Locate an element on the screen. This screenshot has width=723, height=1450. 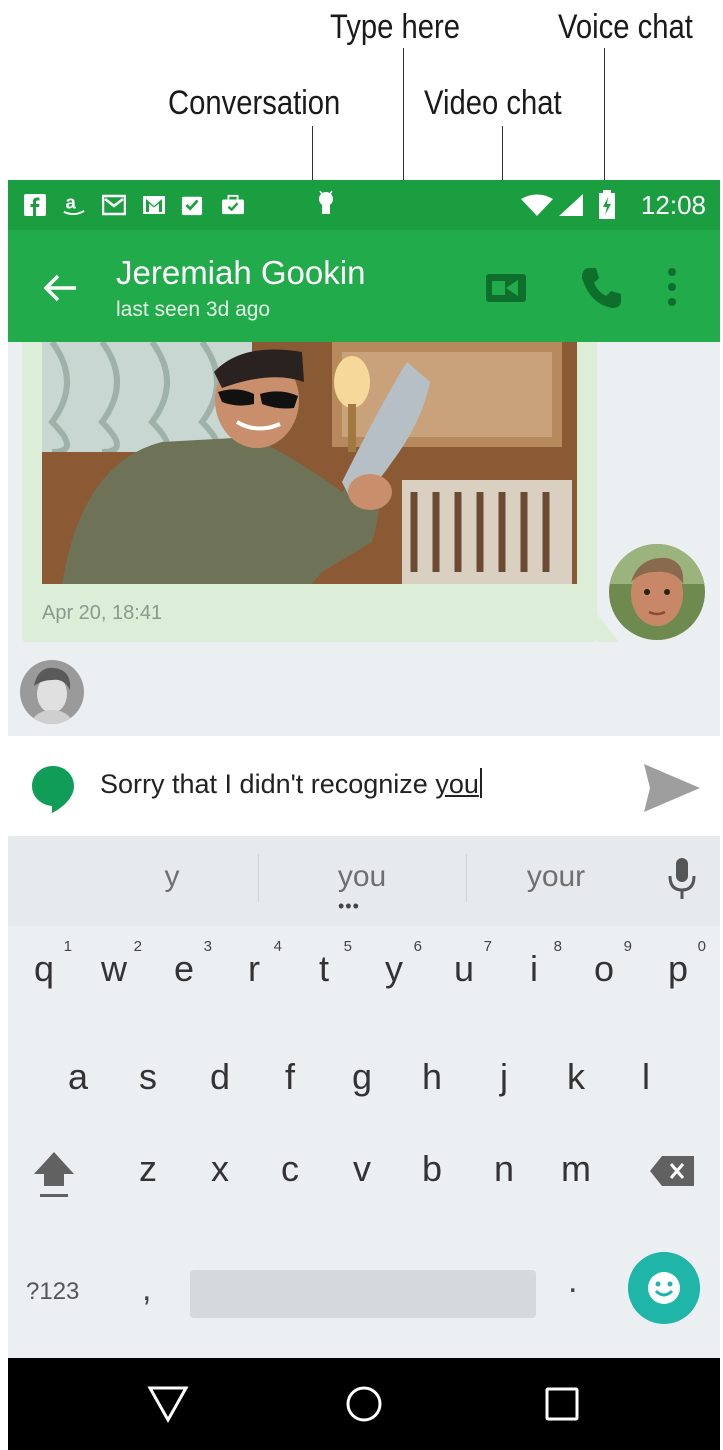
key-u: u7 is located at coordinates (465, 964).